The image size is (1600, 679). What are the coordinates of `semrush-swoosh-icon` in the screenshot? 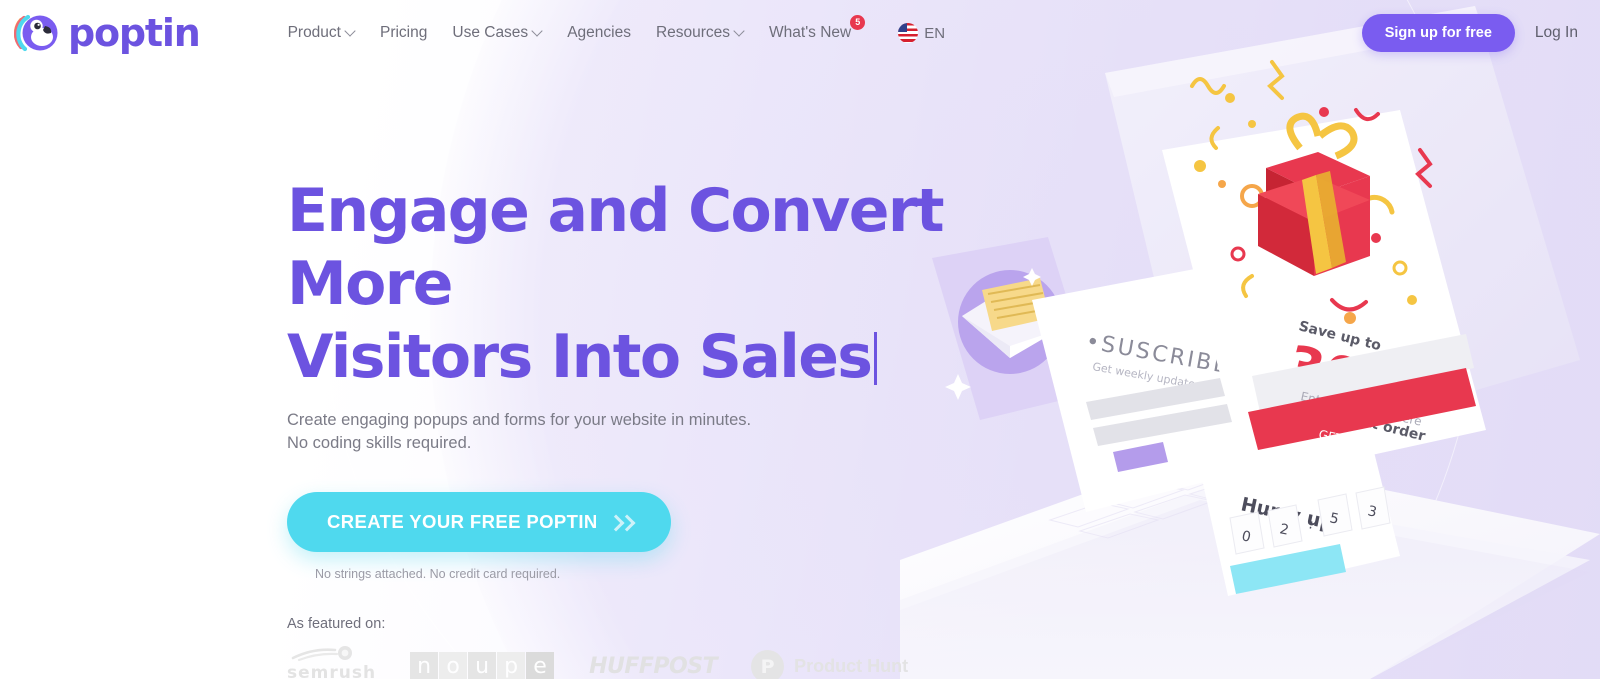 It's located at (321, 653).